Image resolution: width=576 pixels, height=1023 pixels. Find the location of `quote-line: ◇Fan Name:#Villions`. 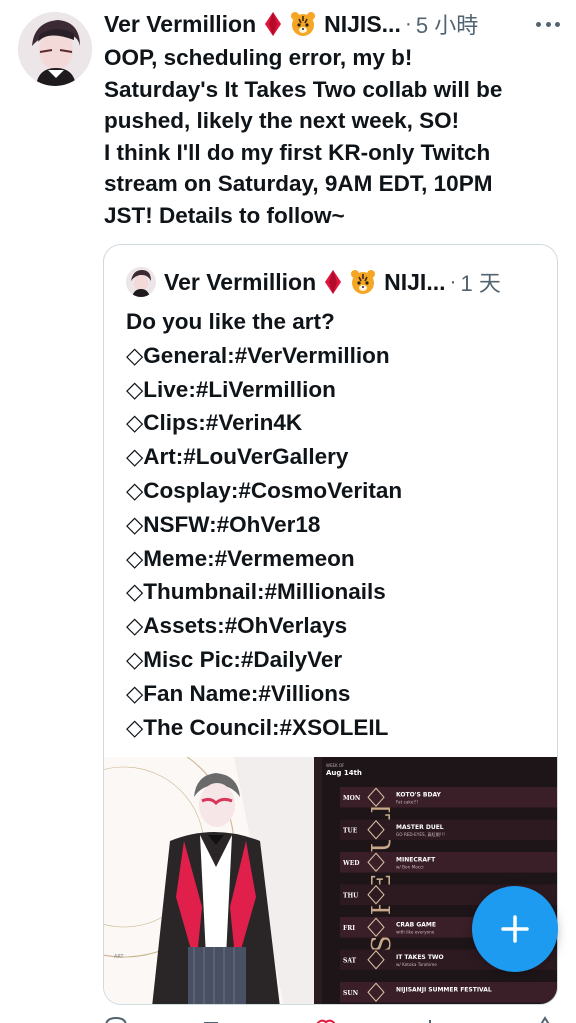

quote-line: ◇Fan Name:#Villions is located at coordinates (238, 693).